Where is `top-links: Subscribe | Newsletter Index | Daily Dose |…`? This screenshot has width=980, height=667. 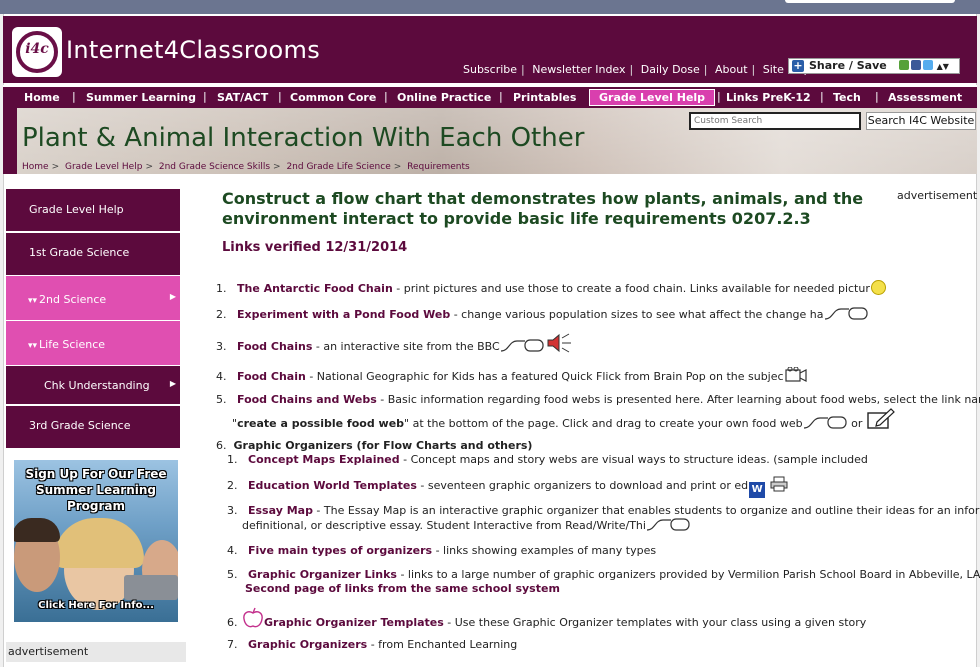 top-links: Subscribe | Newsletter Index | Daily Dose |… is located at coordinates (637, 69).